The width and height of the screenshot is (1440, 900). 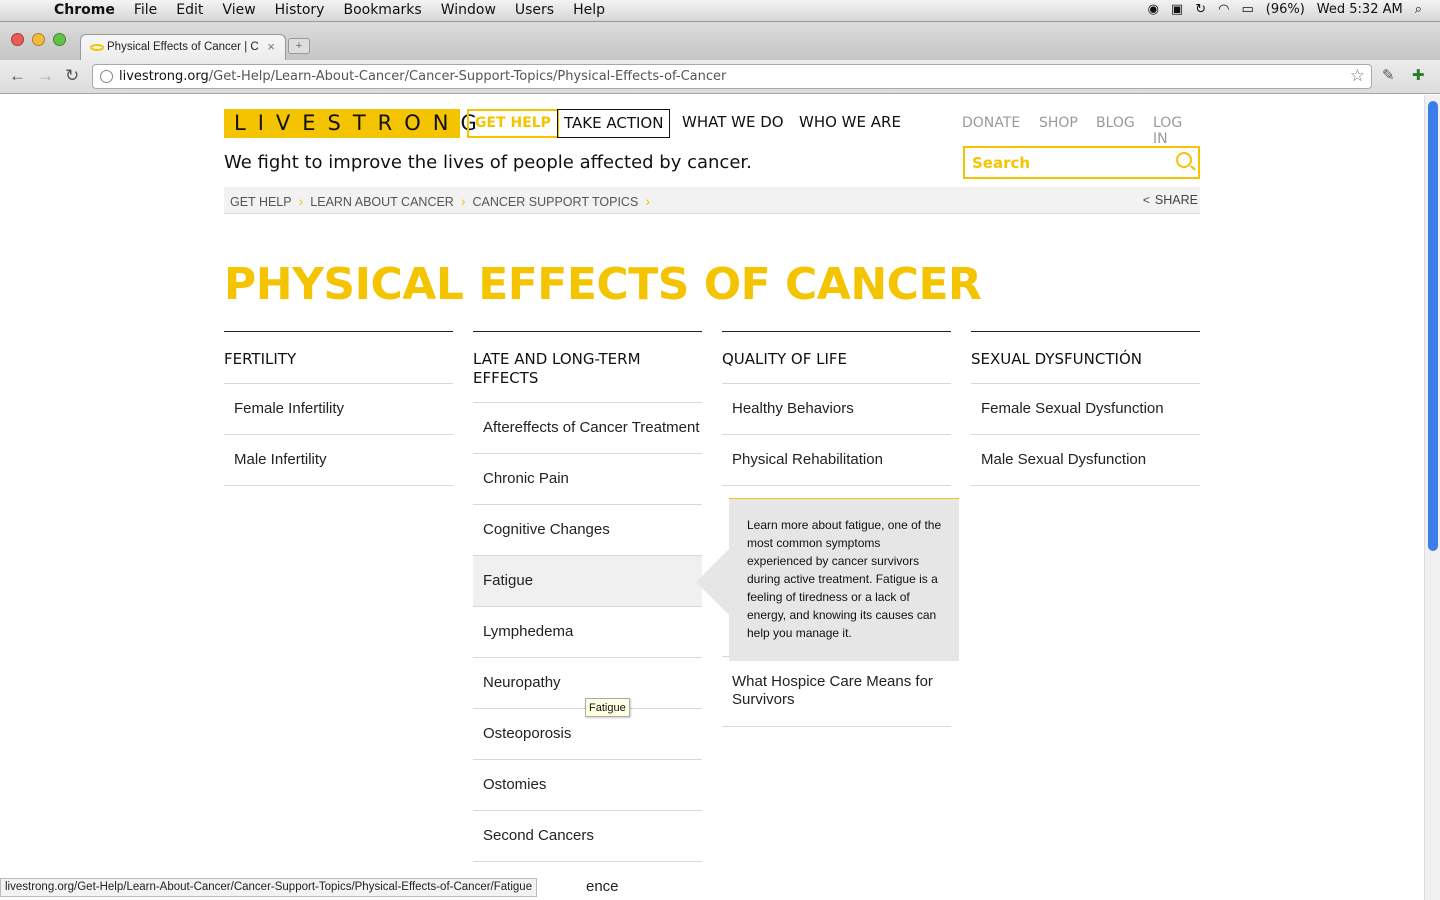 What do you see at coordinates (1146, 200) in the screenshot?
I see `share-icon: <` at bounding box center [1146, 200].